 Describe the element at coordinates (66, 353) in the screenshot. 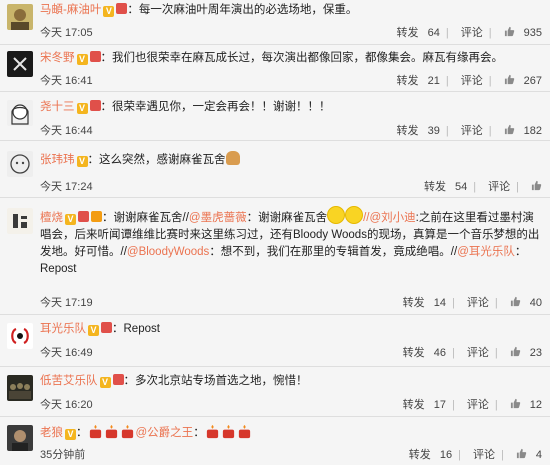

I see `comment-time: 今天 16:49` at that location.